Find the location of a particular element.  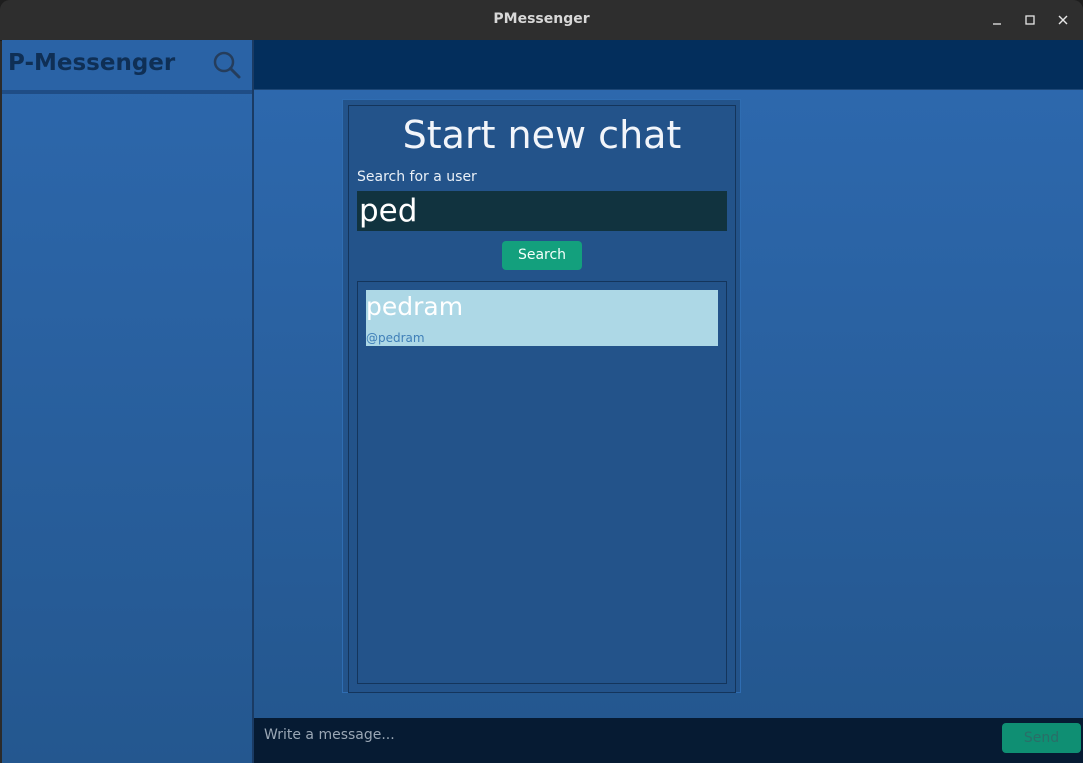

search-user-label: Search for a user is located at coordinates (417, 177).